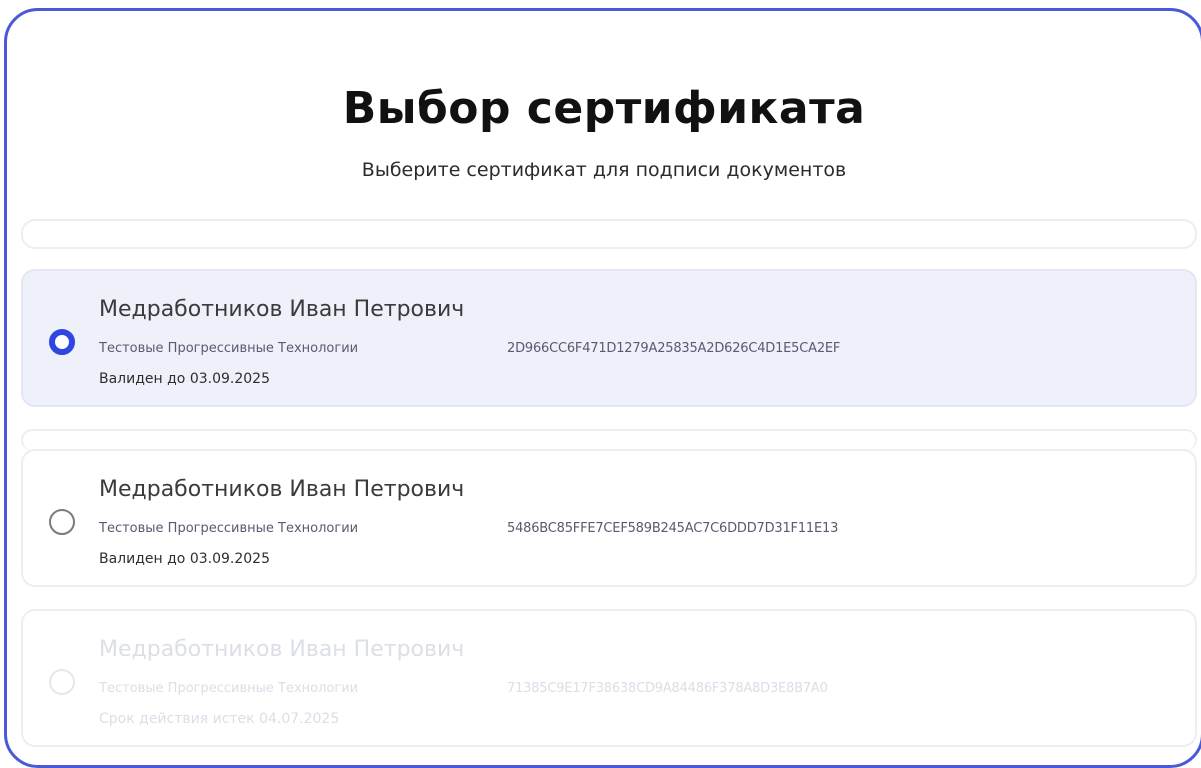 This screenshot has height=768, width=1201. What do you see at coordinates (62, 342) in the screenshot?
I see `radio-selected-icon` at bounding box center [62, 342].